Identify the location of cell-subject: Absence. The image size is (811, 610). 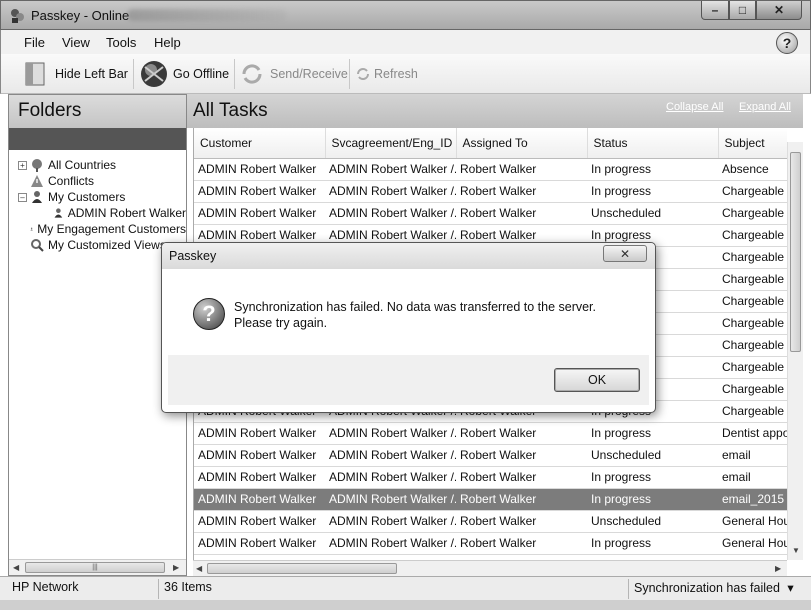
(752, 169).